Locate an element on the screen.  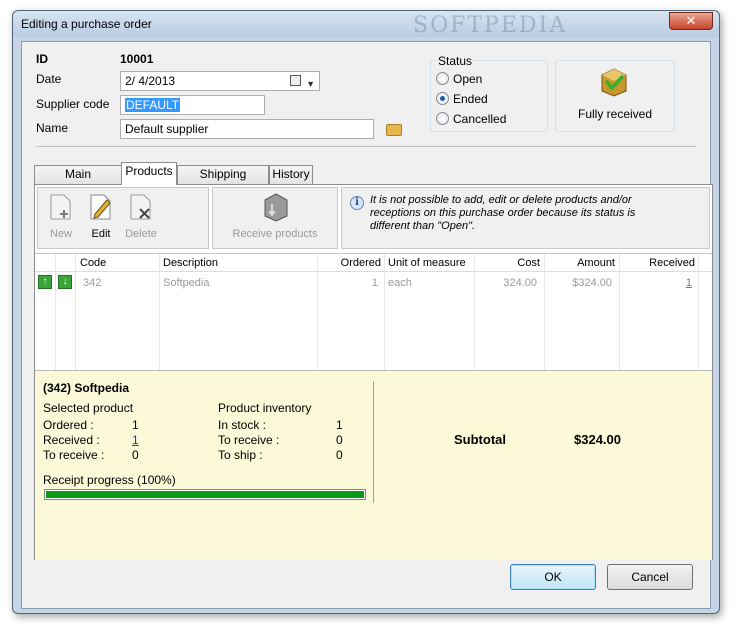
receive-package-icon is located at coordinates (276, 207).